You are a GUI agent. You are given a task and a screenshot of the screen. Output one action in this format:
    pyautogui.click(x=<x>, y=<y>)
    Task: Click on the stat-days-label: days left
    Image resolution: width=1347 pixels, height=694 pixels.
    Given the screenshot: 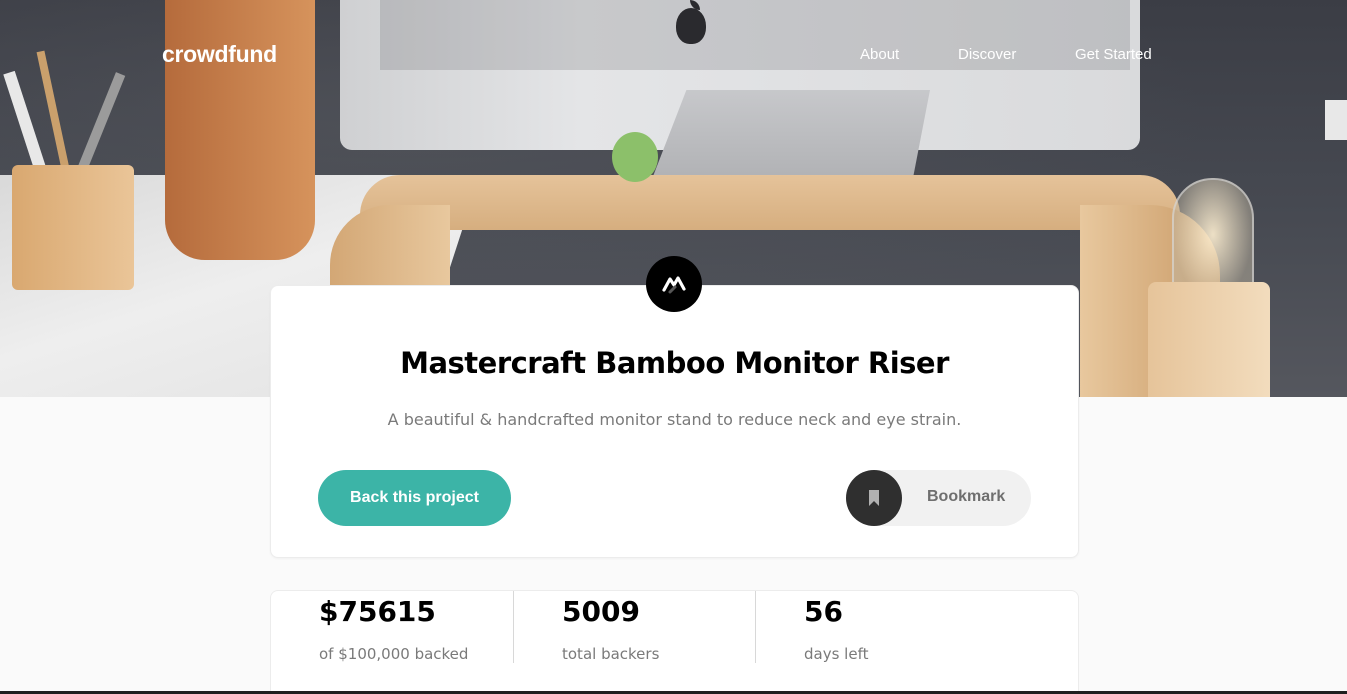 What is the action you would take?
    pyautogui.click(x=836, y=654)
    